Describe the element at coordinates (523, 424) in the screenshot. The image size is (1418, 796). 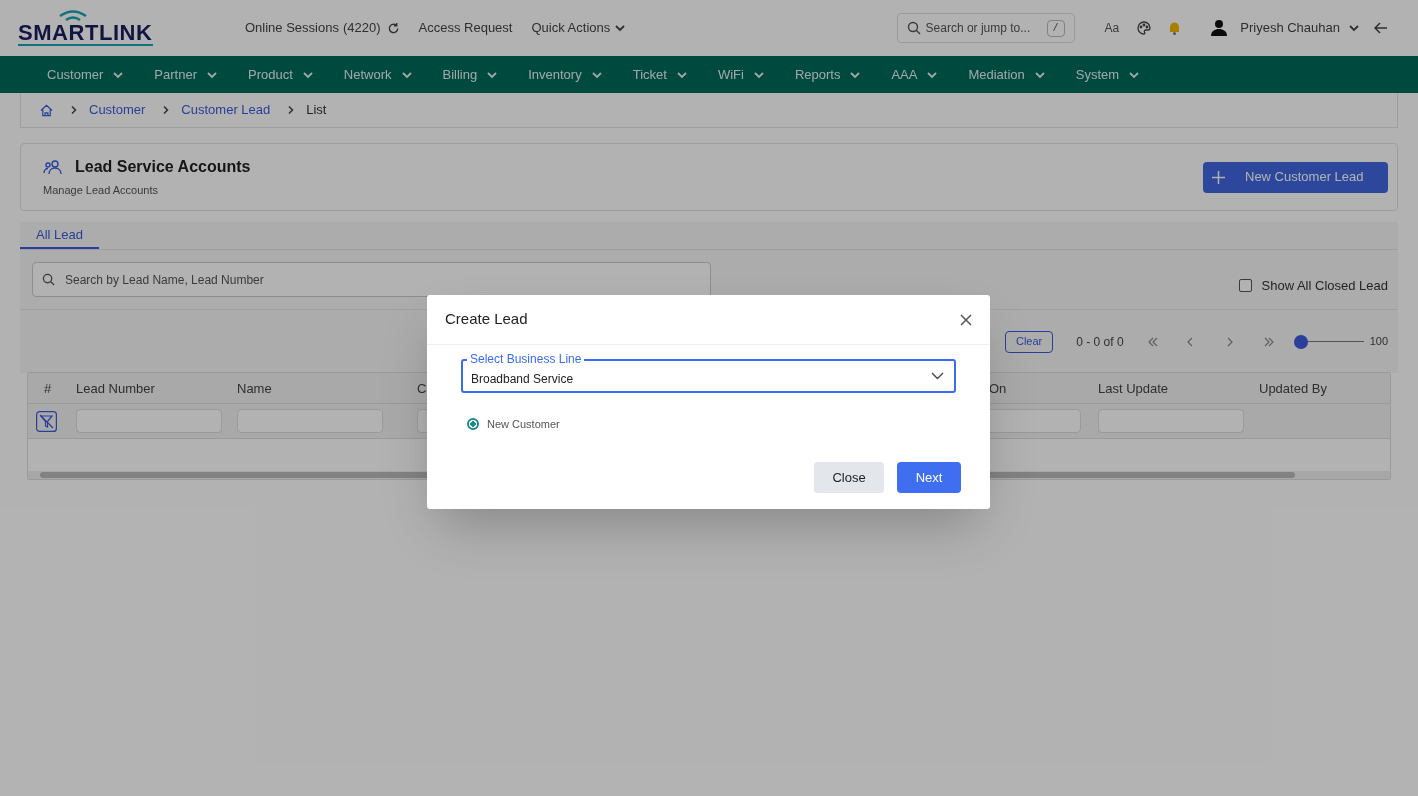
I see `radio-label: New Customer` at that location.